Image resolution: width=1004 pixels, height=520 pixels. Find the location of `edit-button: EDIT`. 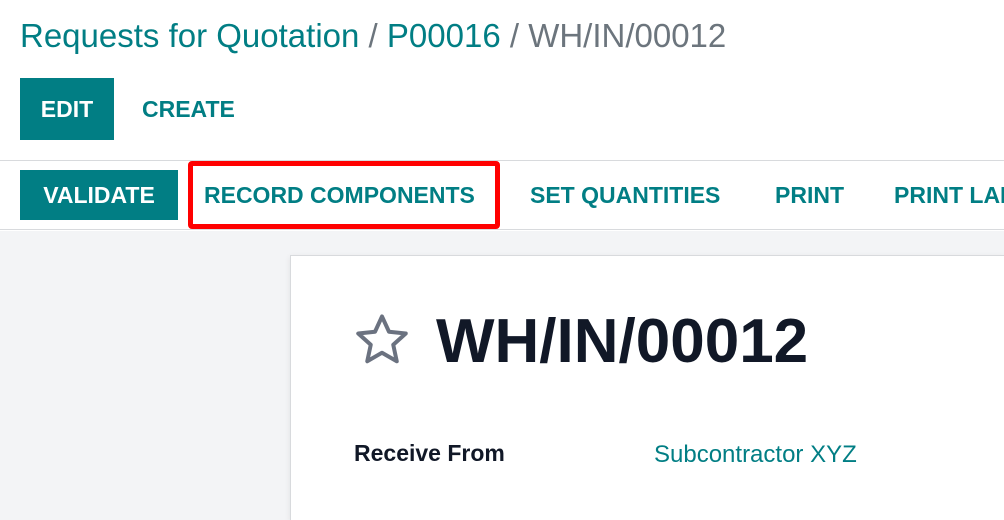

edit-button: EDIT is located at coordinates (67, 109).